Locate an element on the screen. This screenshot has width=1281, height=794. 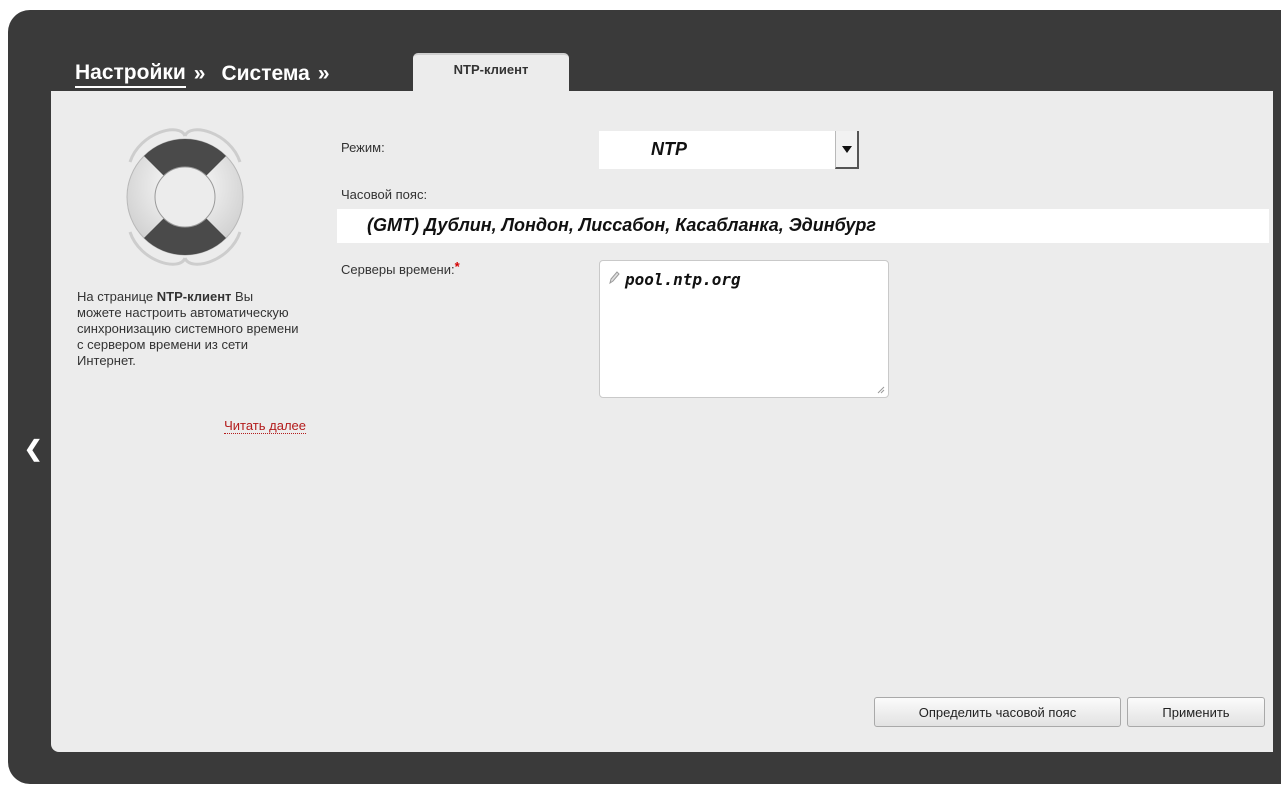
breadcrumb-system-link: Система is located at coordinates (265, 74).